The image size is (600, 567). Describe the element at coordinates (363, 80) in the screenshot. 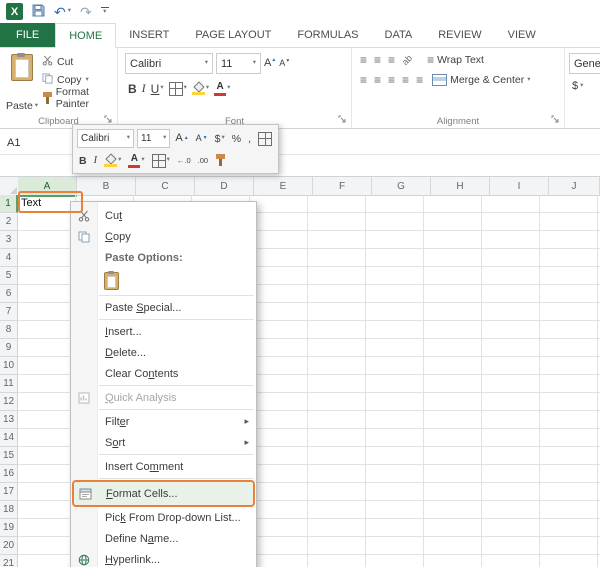

I see `align-left-icon: ≡` at that location.